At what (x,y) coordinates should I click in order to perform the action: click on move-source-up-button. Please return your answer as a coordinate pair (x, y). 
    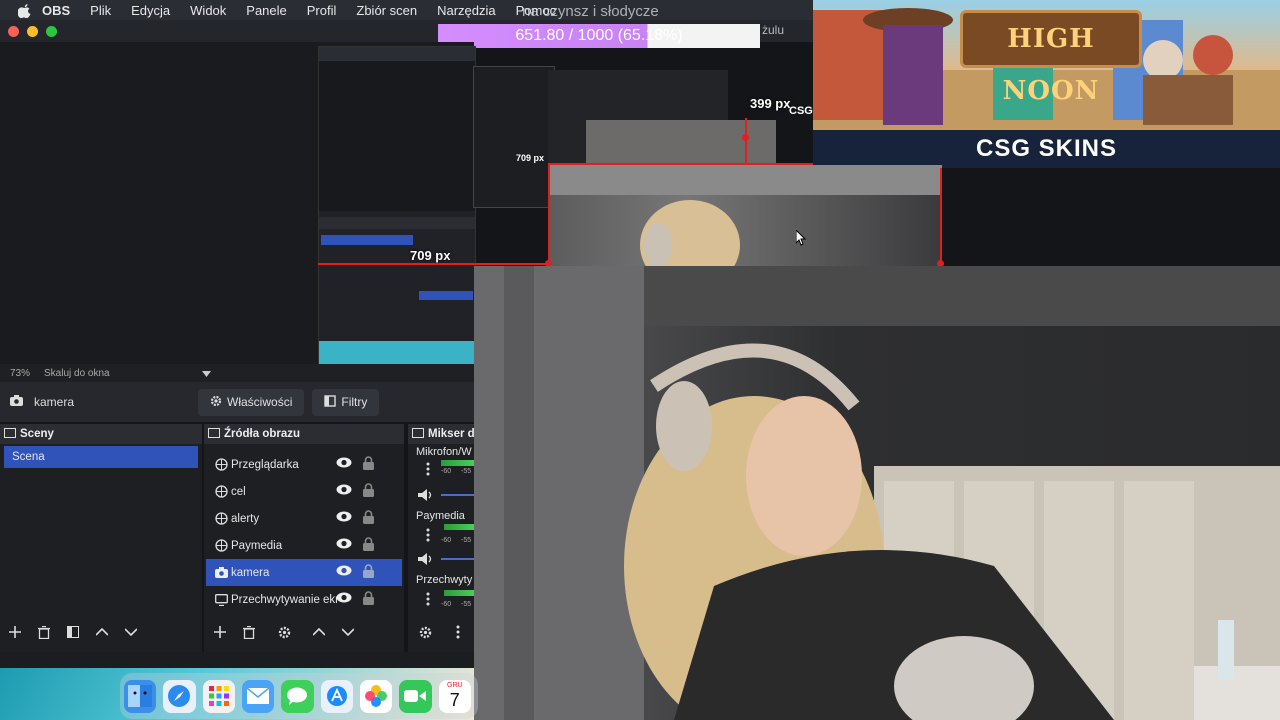
    Looking at the image, I should click on (319, 632).